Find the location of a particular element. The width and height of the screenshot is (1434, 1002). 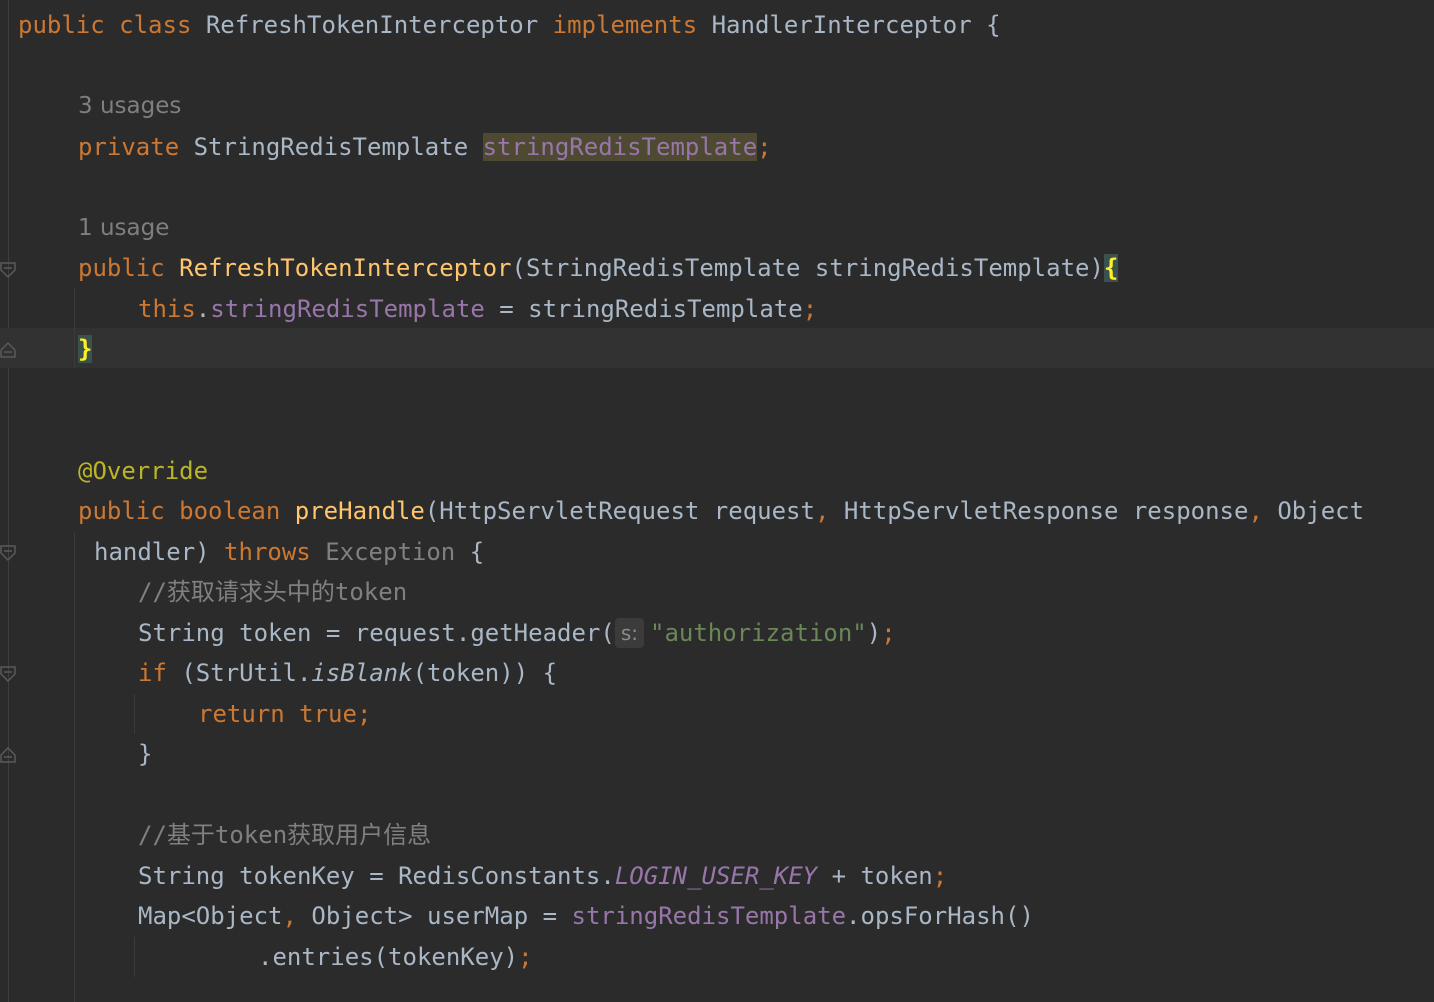

code-line-annotation: @Override is located at coordinates (143, 471).